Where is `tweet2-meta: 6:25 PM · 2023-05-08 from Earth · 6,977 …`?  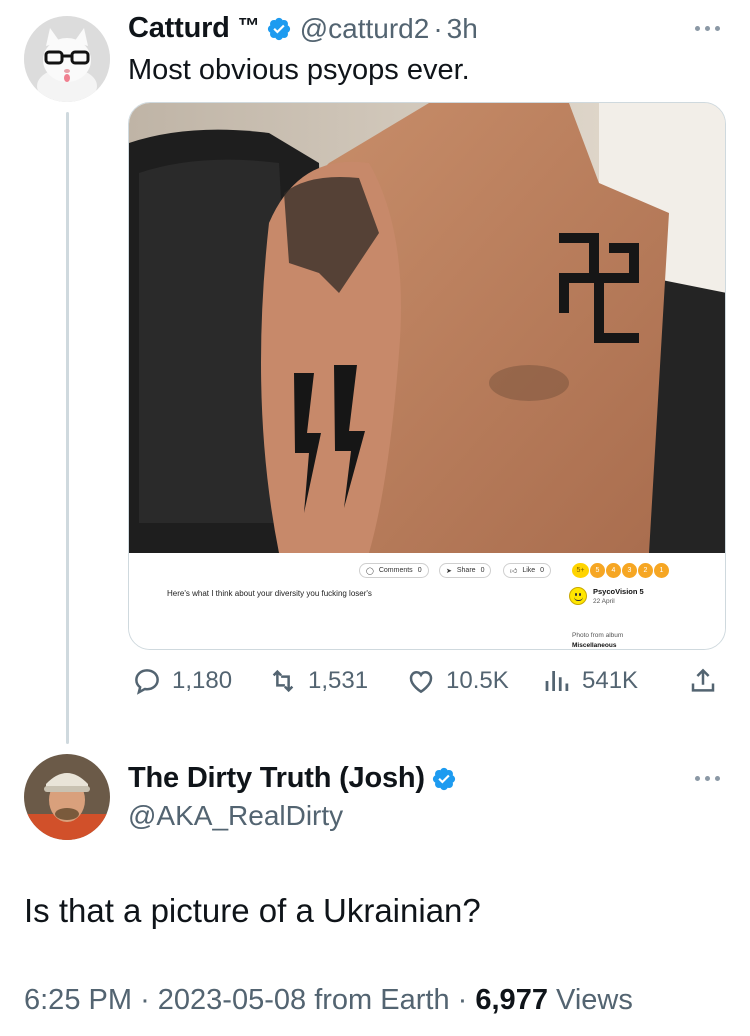
tweet2-meta: 6:25 PM · 2023-05-08 from Earth · 6,977 … is located at coordinates (328, 1000).